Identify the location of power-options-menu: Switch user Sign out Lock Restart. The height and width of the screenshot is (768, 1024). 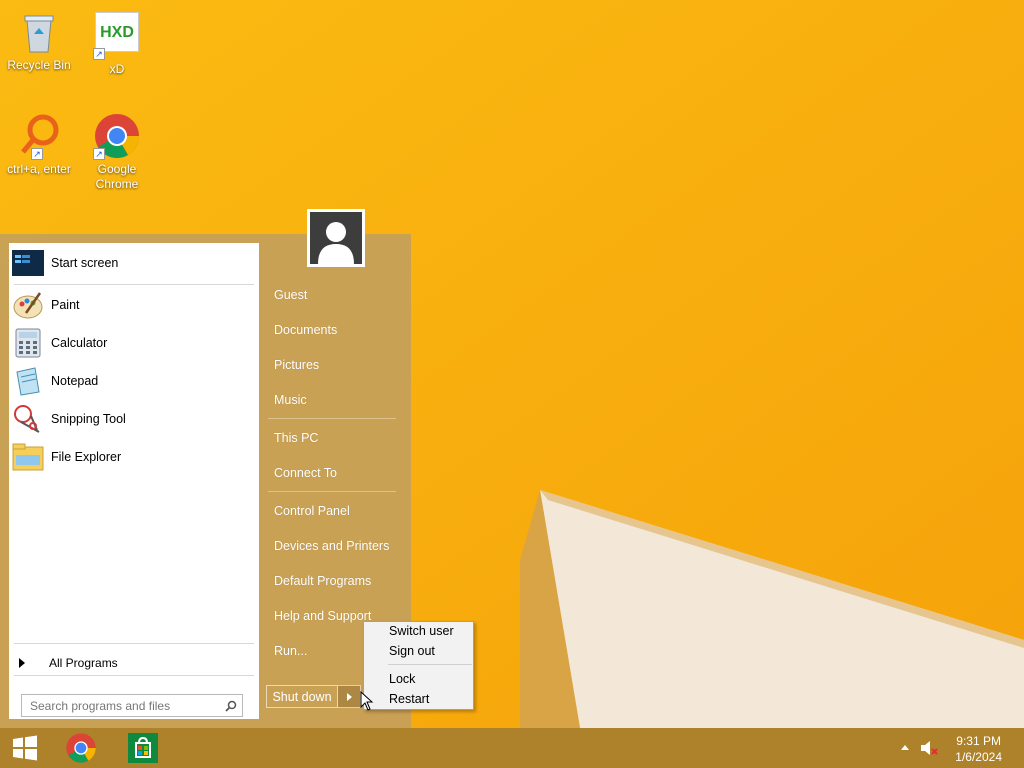
(418, 665).